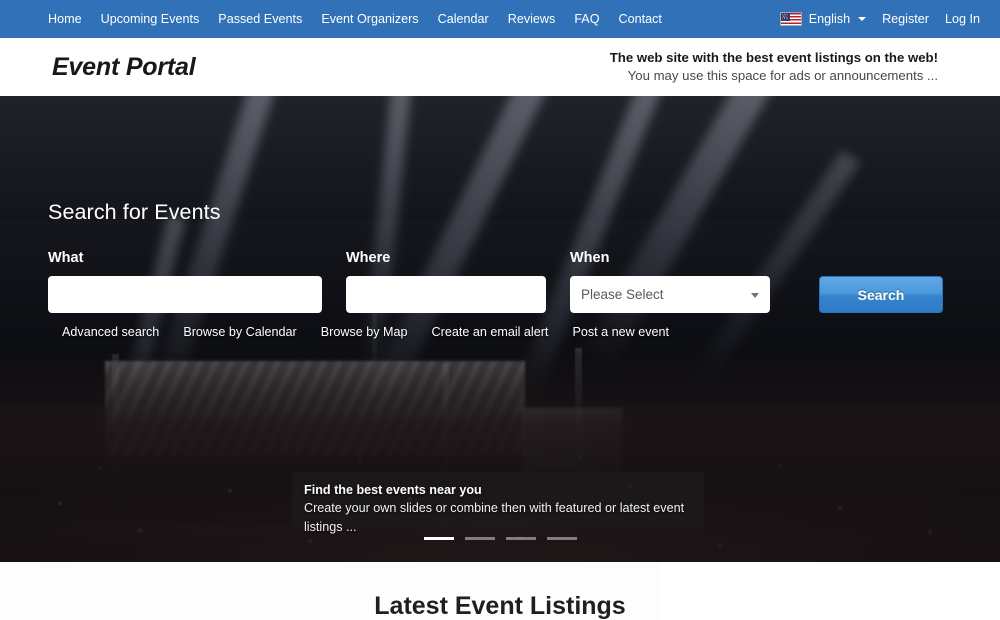 This screenshot has height=620, width=1000. I want to click on language-selector: English, so click(823, 18).